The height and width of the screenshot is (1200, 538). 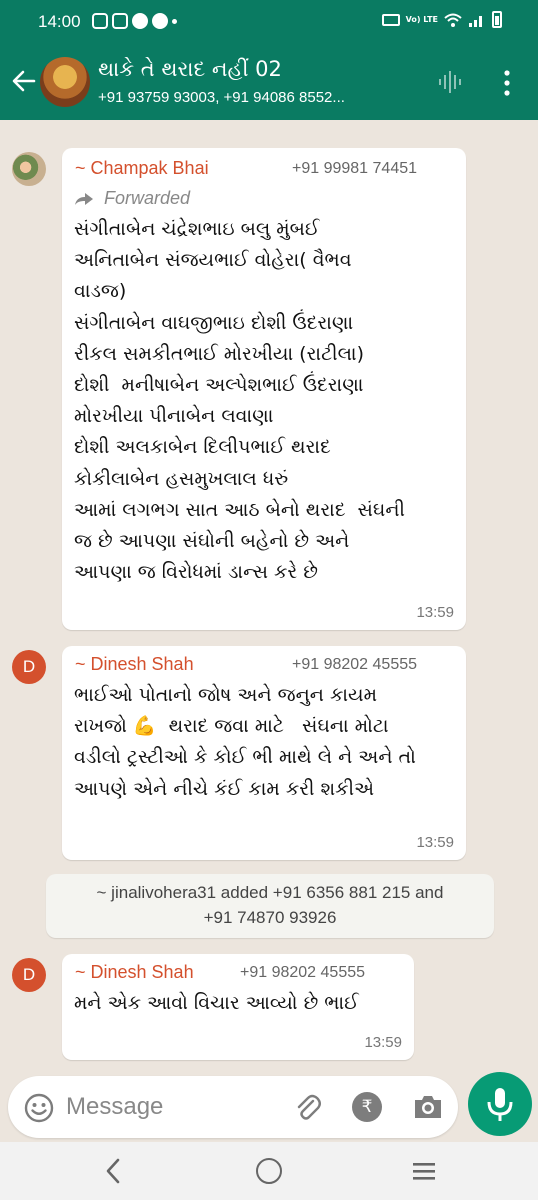 What do you see at coordinates (114, 1107) in the screenshot?
I see `message-input: Message` at bounding box center [114, 1107].